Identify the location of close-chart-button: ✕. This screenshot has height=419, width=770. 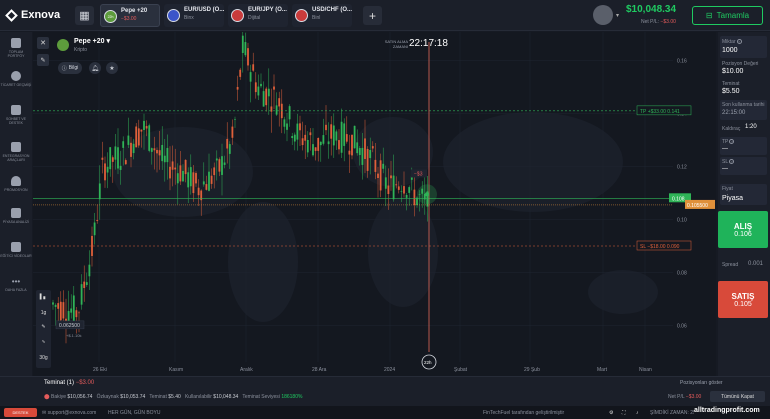
(43, 43).